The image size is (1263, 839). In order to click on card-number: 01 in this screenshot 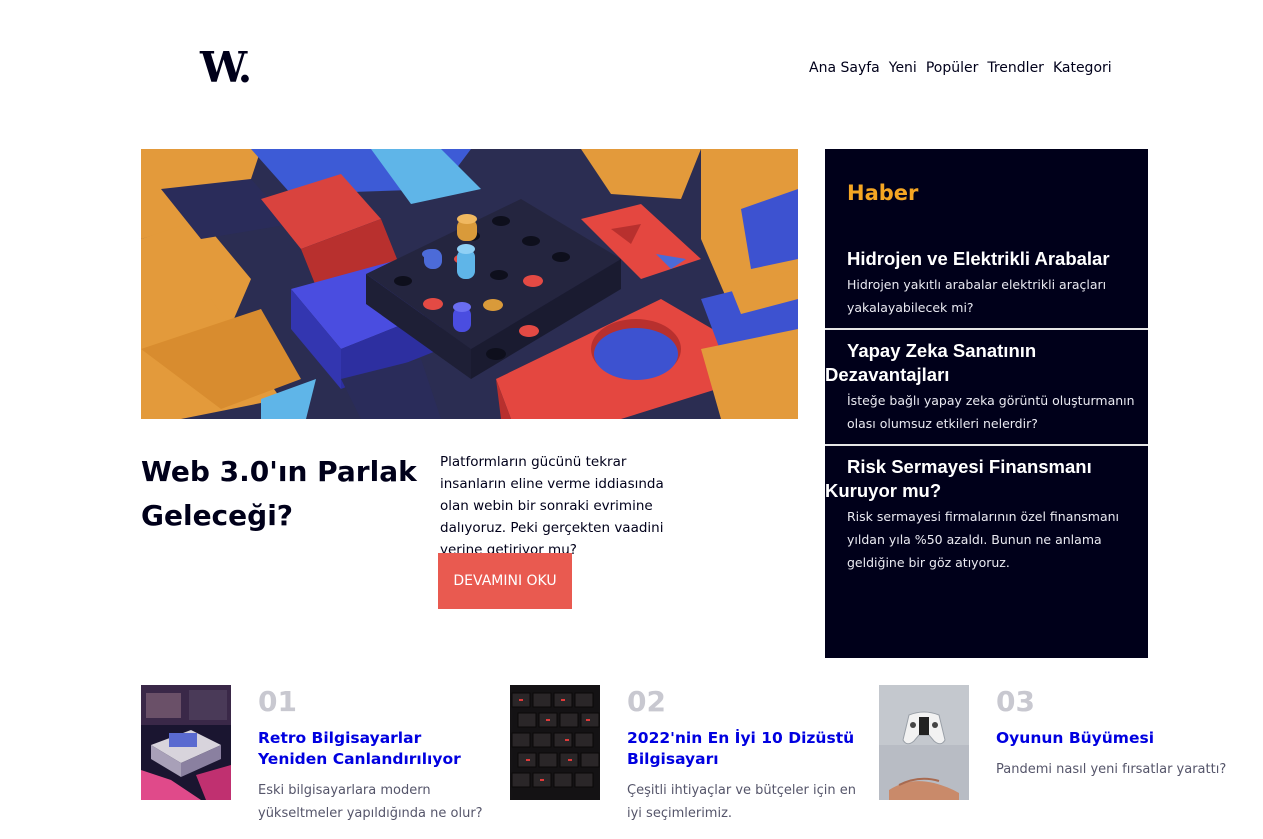, I will do `click(277, 701)`.